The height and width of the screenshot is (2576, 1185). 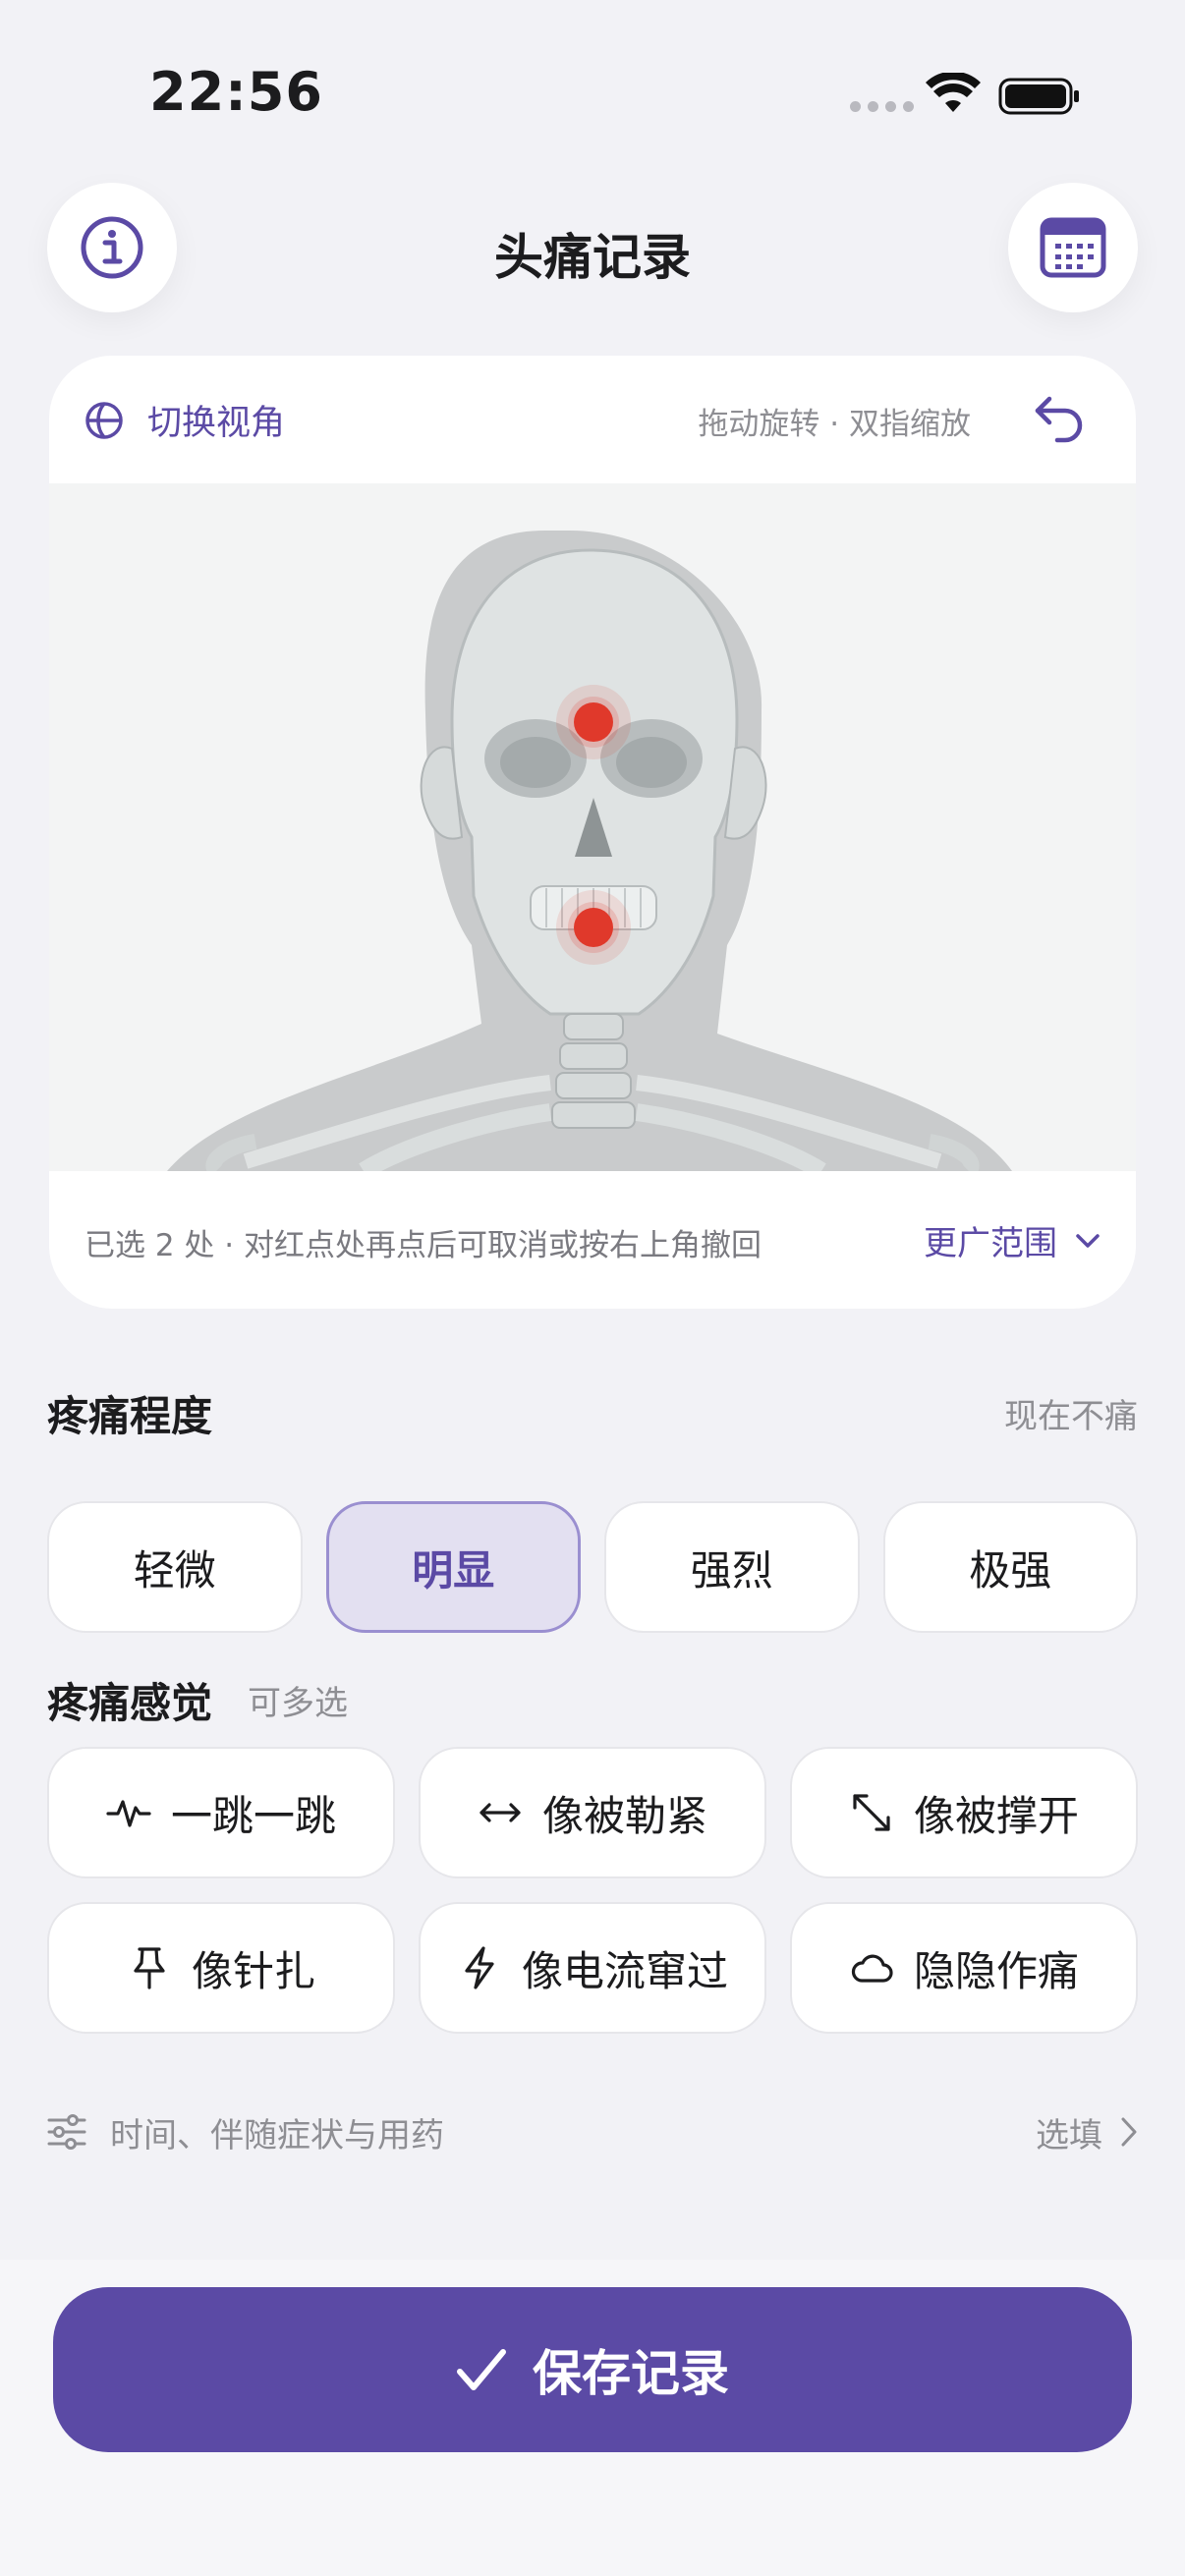 I want to click on save-record-button: 保存记录, so click(x=592, y=2369).